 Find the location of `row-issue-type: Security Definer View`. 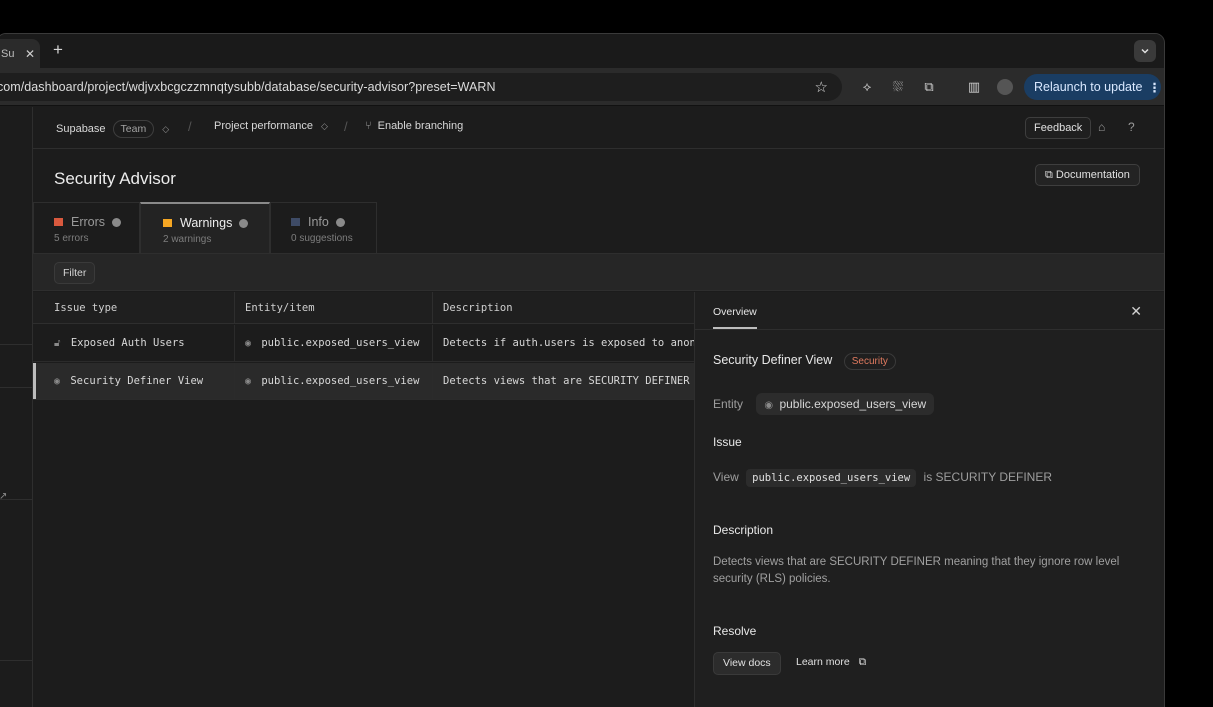

row-issue-type: Security Definer View is located at coordinates (137, 381).